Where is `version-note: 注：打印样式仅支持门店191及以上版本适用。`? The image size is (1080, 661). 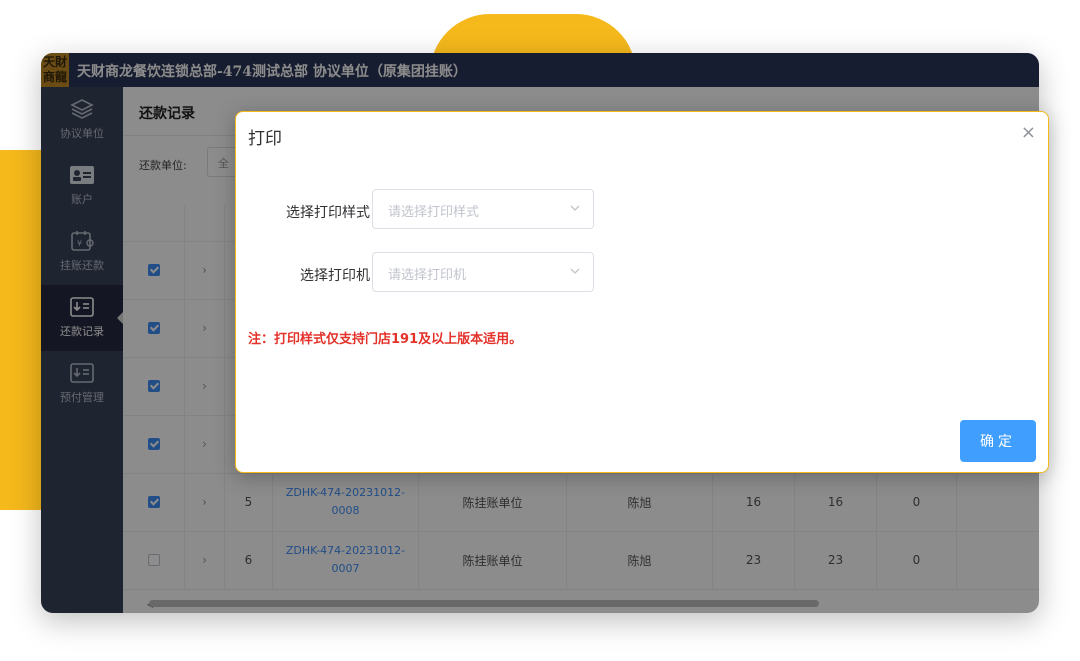
version-note: 注：打印样式仅支持门店191及以上版本适用。 is located at coordinates (385, 339).